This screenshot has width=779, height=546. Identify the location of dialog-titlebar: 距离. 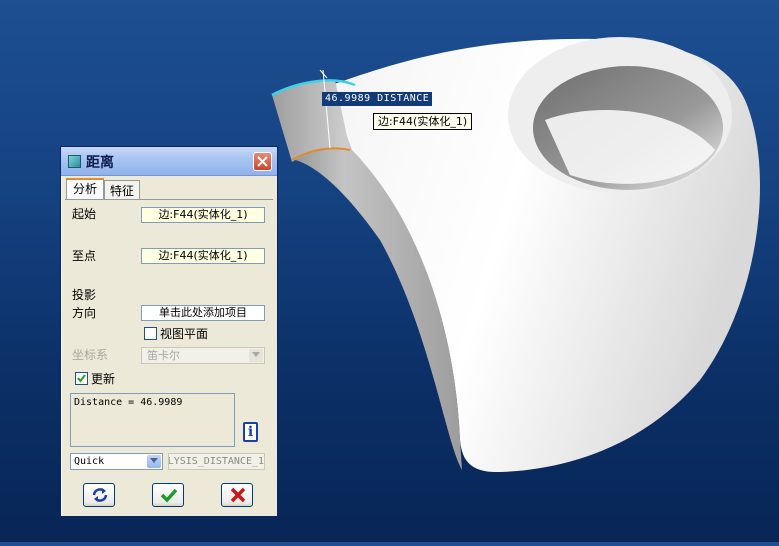
(169, 161).